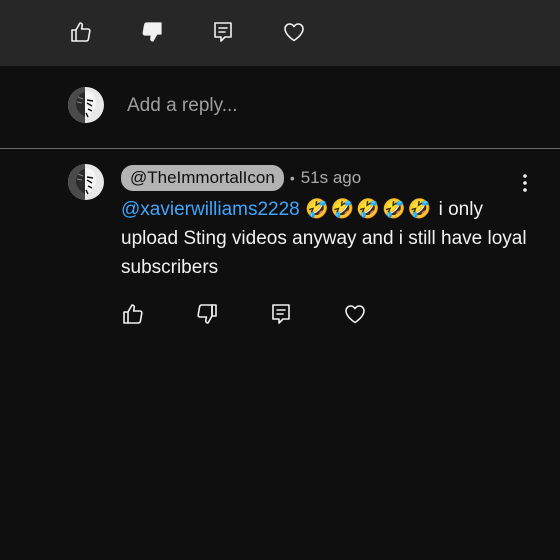 The image size is (560, 560). I want to click on kebab-menu-icon, so click(525, 183).